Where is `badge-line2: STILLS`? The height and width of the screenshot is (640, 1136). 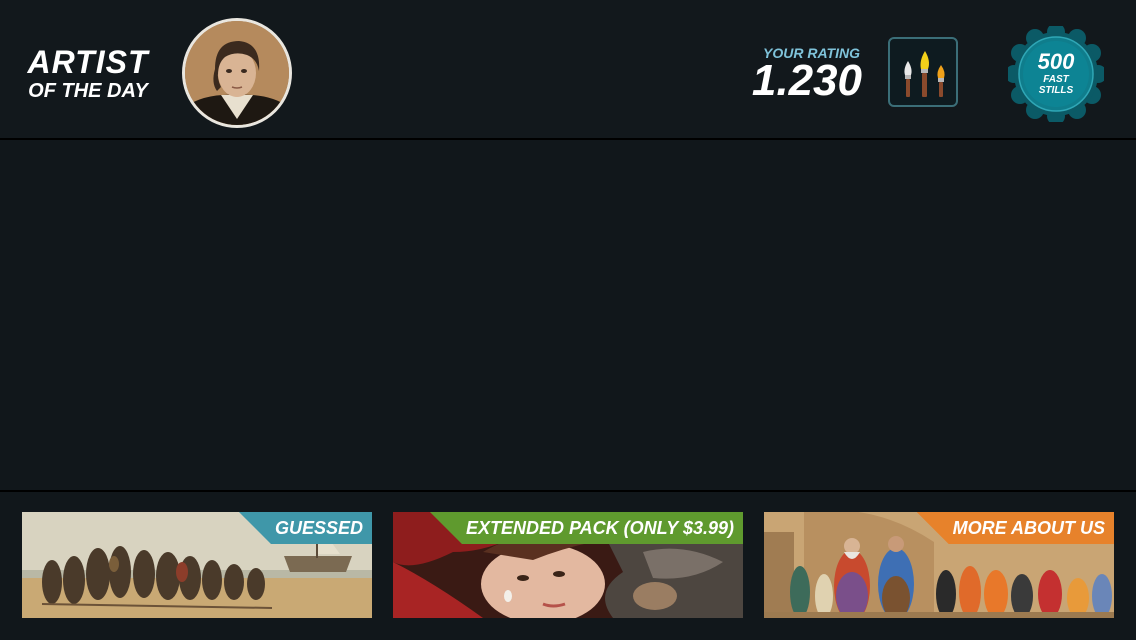 badge-line2: STILLS is located at coordinates (1056, 90).